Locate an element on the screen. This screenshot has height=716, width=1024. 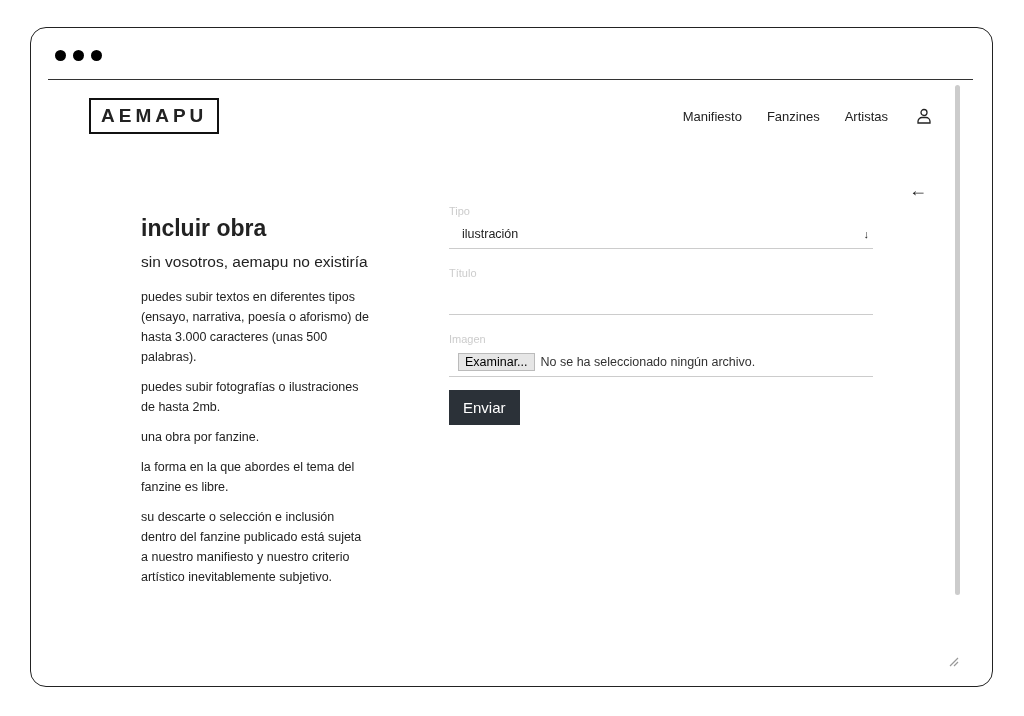
file-status: No se ha seleccionado ningún archivo. is located at coordinates (648, 362).